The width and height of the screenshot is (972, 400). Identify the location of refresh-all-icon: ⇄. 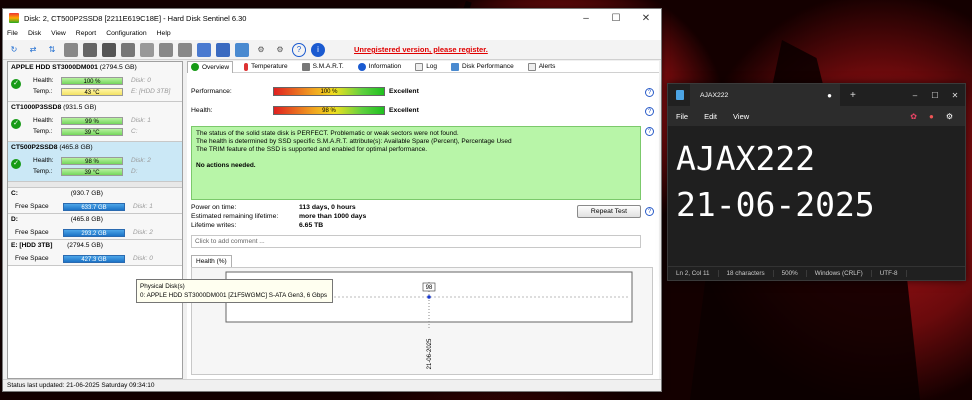
(33, 50).